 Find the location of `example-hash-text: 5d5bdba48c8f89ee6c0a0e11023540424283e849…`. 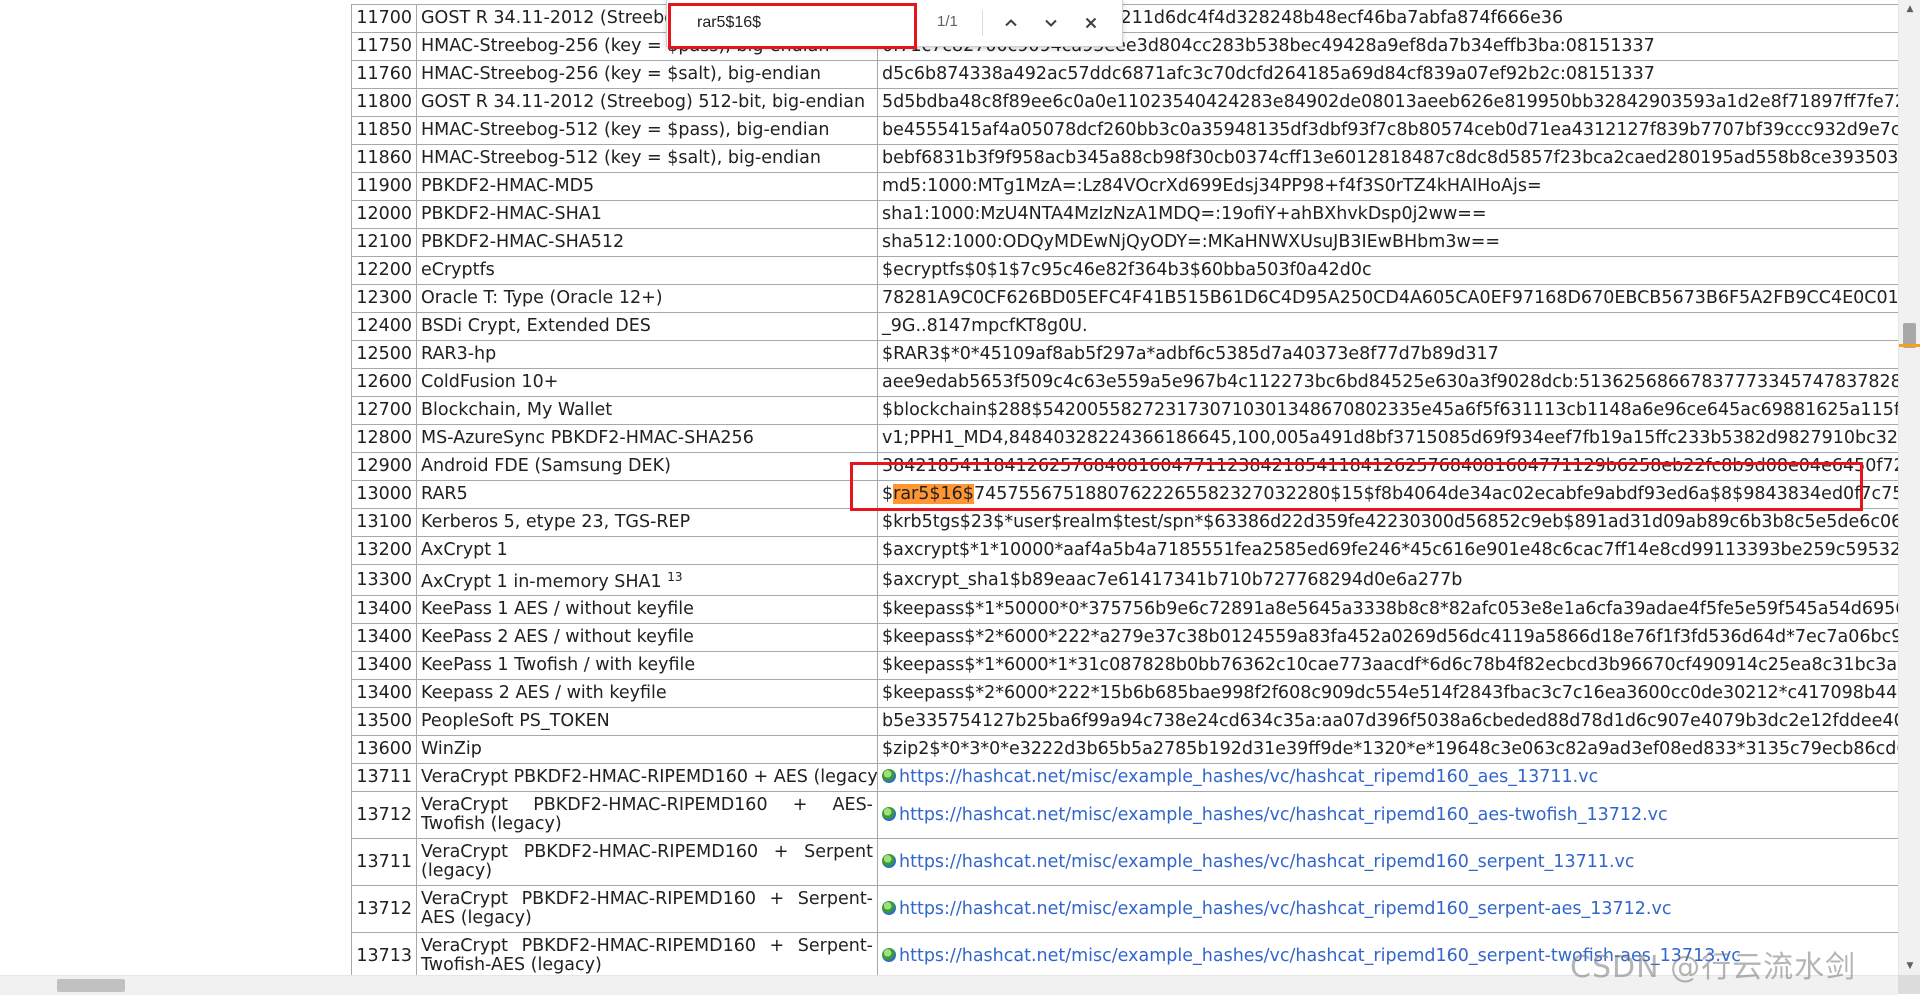

example-hash-text: 5d5bdba48c8f89ee6c0a0e11023540424283e849… is located at coordinates (1390, 102).